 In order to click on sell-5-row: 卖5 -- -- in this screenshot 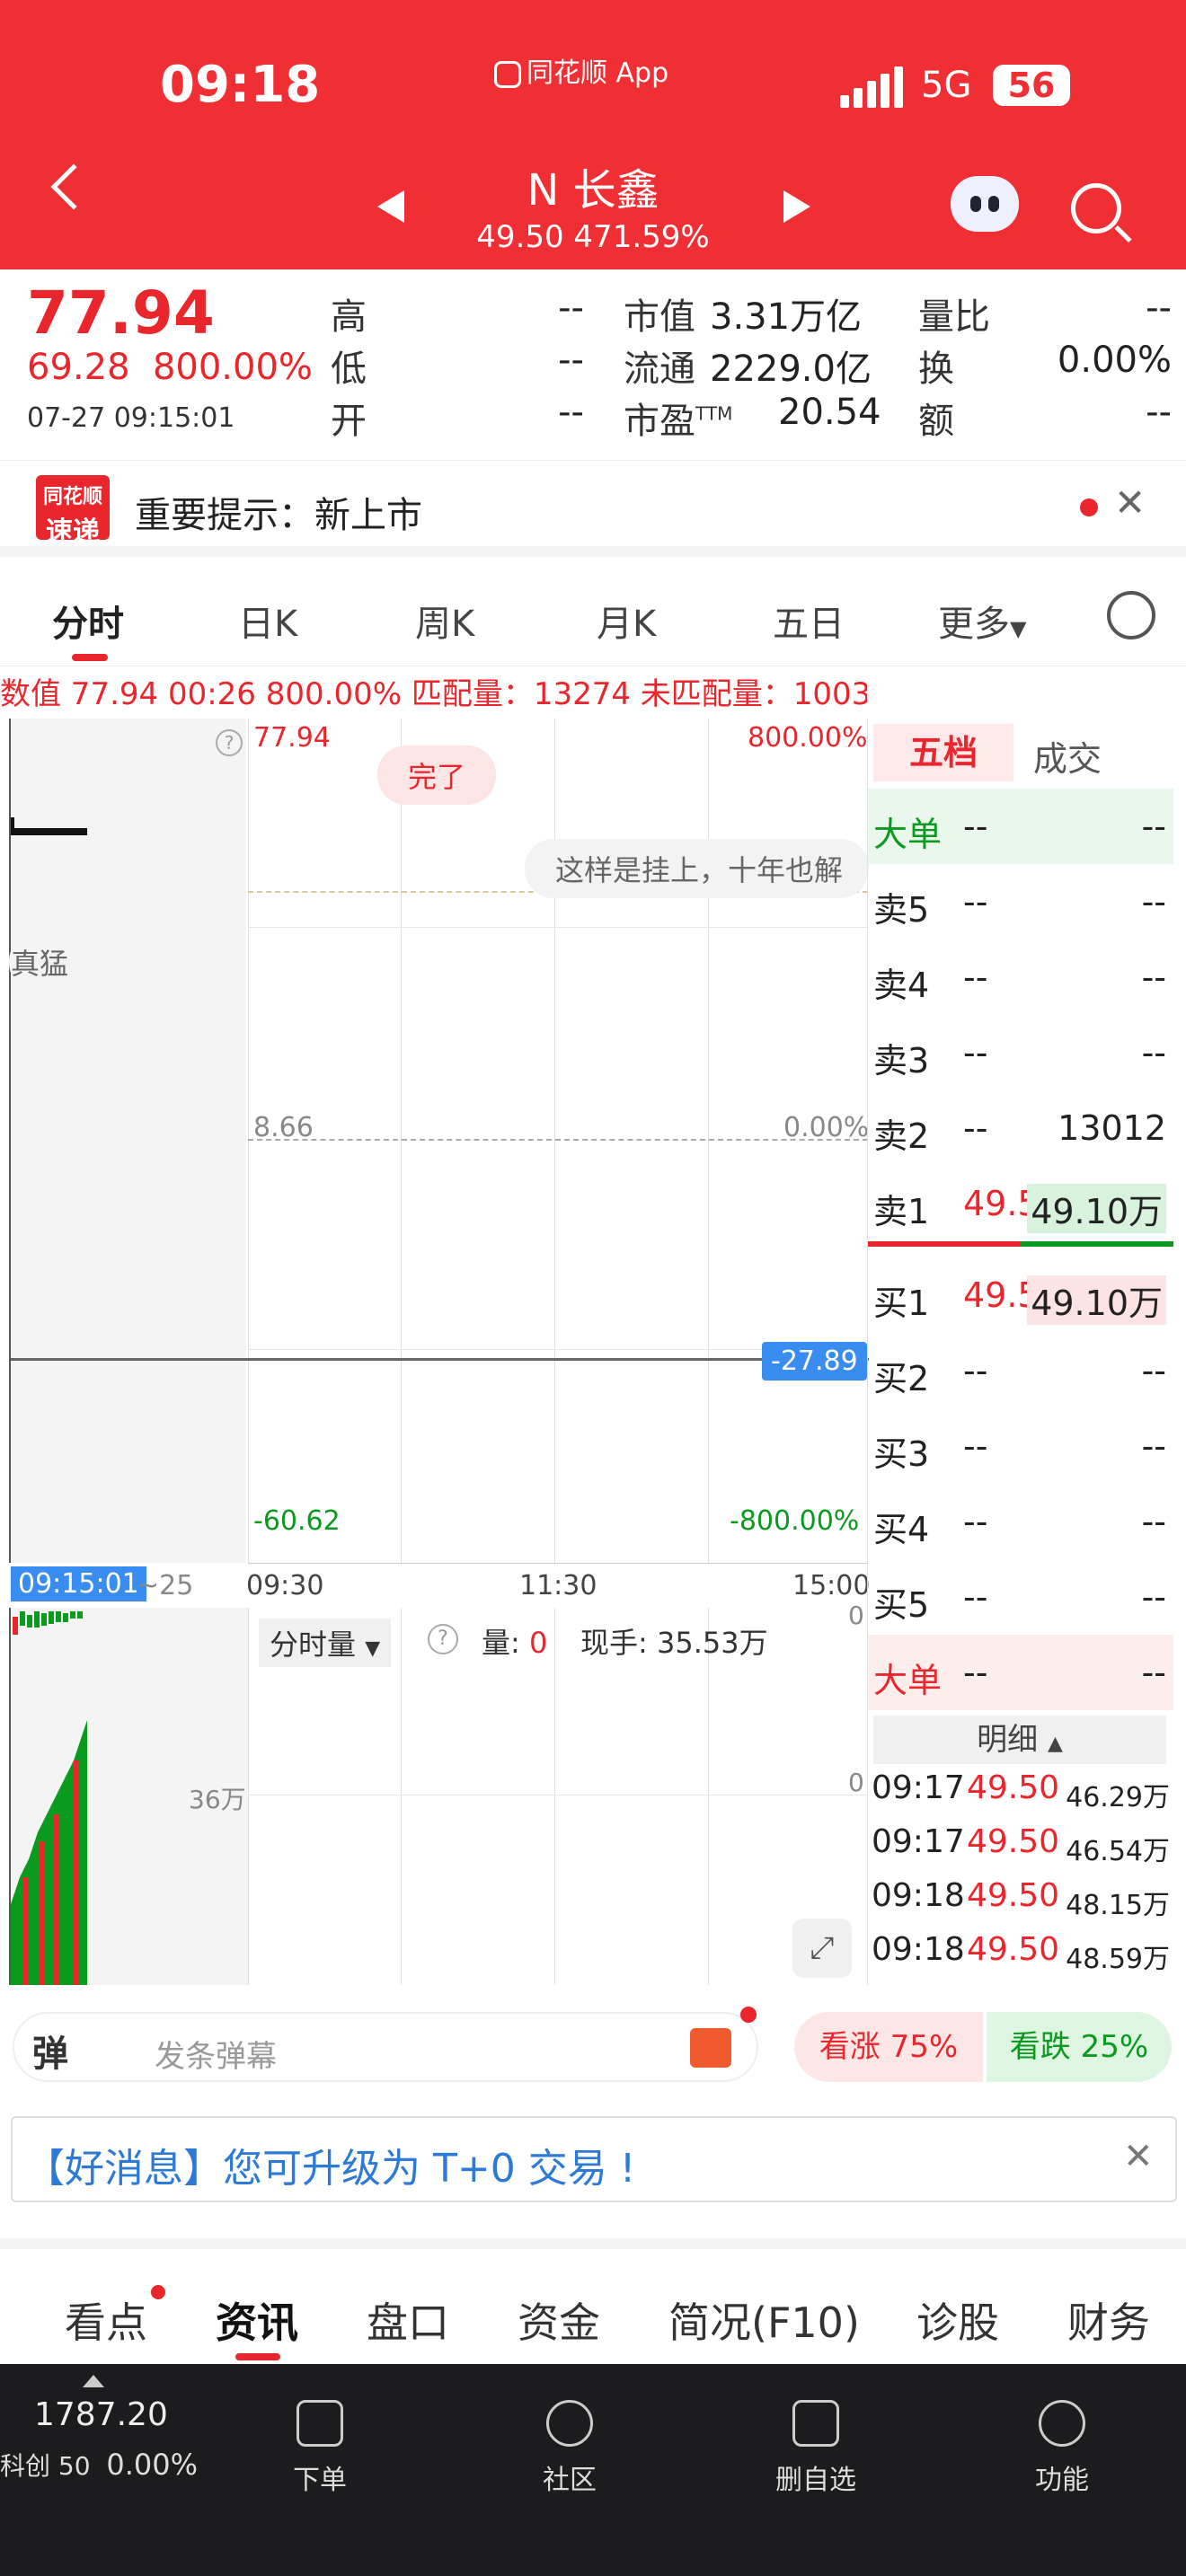, I will do `click(1020, 902)`.